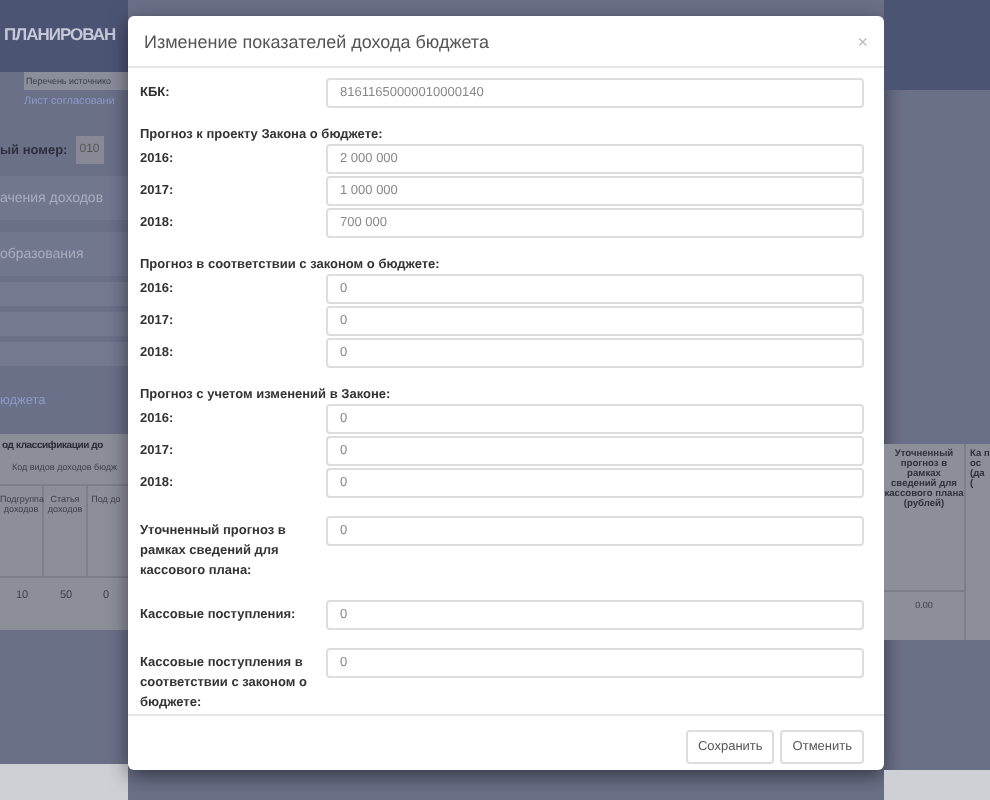  What do you see at coordinates (937, 45) in the screenshot?
I see `header-bar` at bounding box center [937, 45].